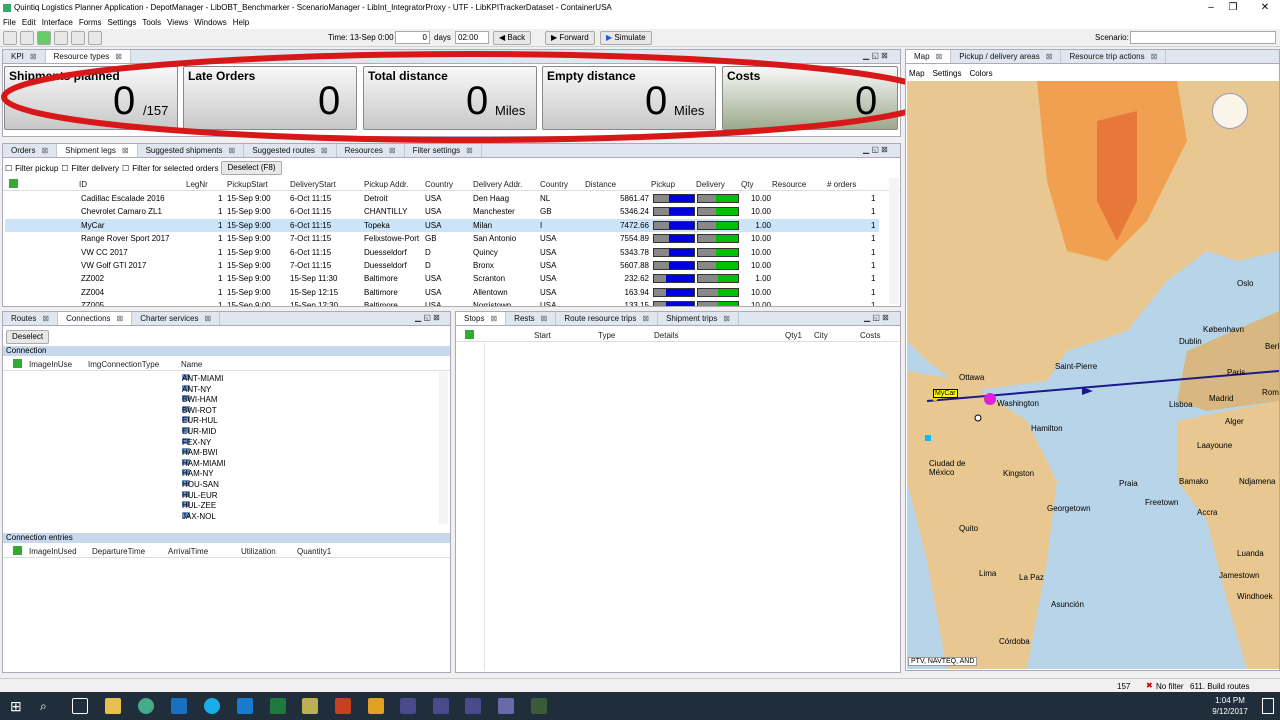 The height and width of the screenshot is (720, 1280). What do you see at coordinates (251, 168) in the screenshot?
I see `deselect-f8-button: Deselect (F8)` at bounding box center [251, 168].